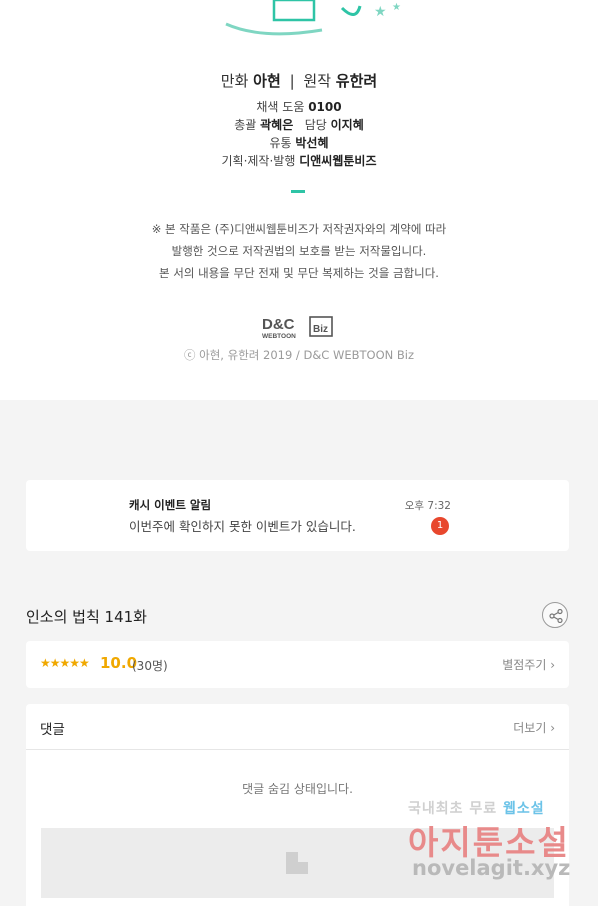  Describe the element at coordinates (491, 868) in the screenshot. I see `watermark-url: novelagit.xyz` at that location.